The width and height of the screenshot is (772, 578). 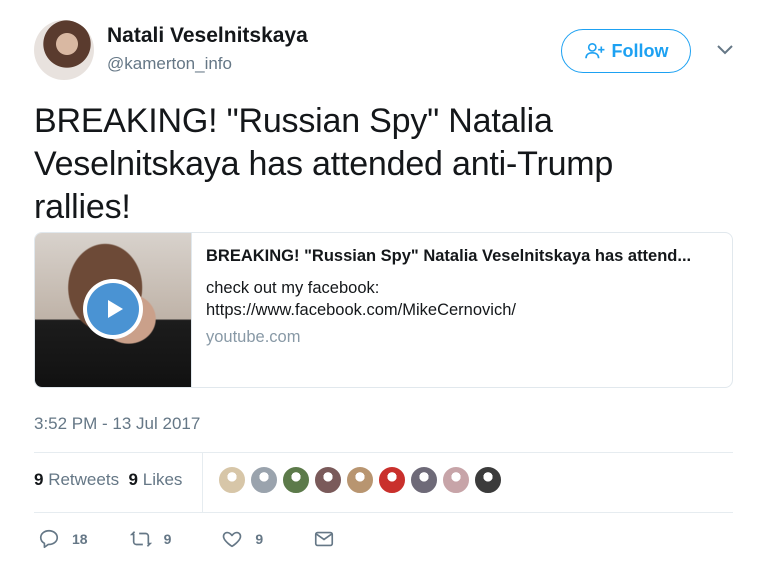 I want to click on likes-count: 9, so click(x=133, y=479).